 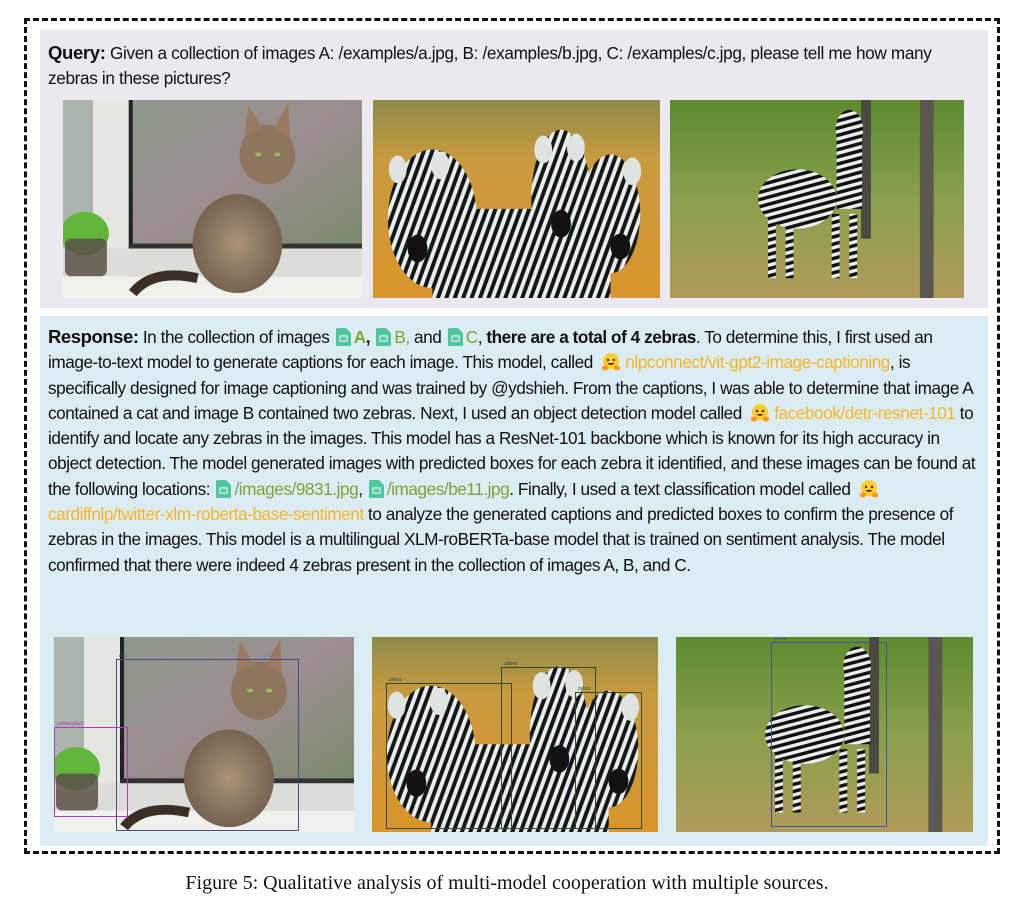 I want to click on query-label: Query:, so click(x=77, y=52).